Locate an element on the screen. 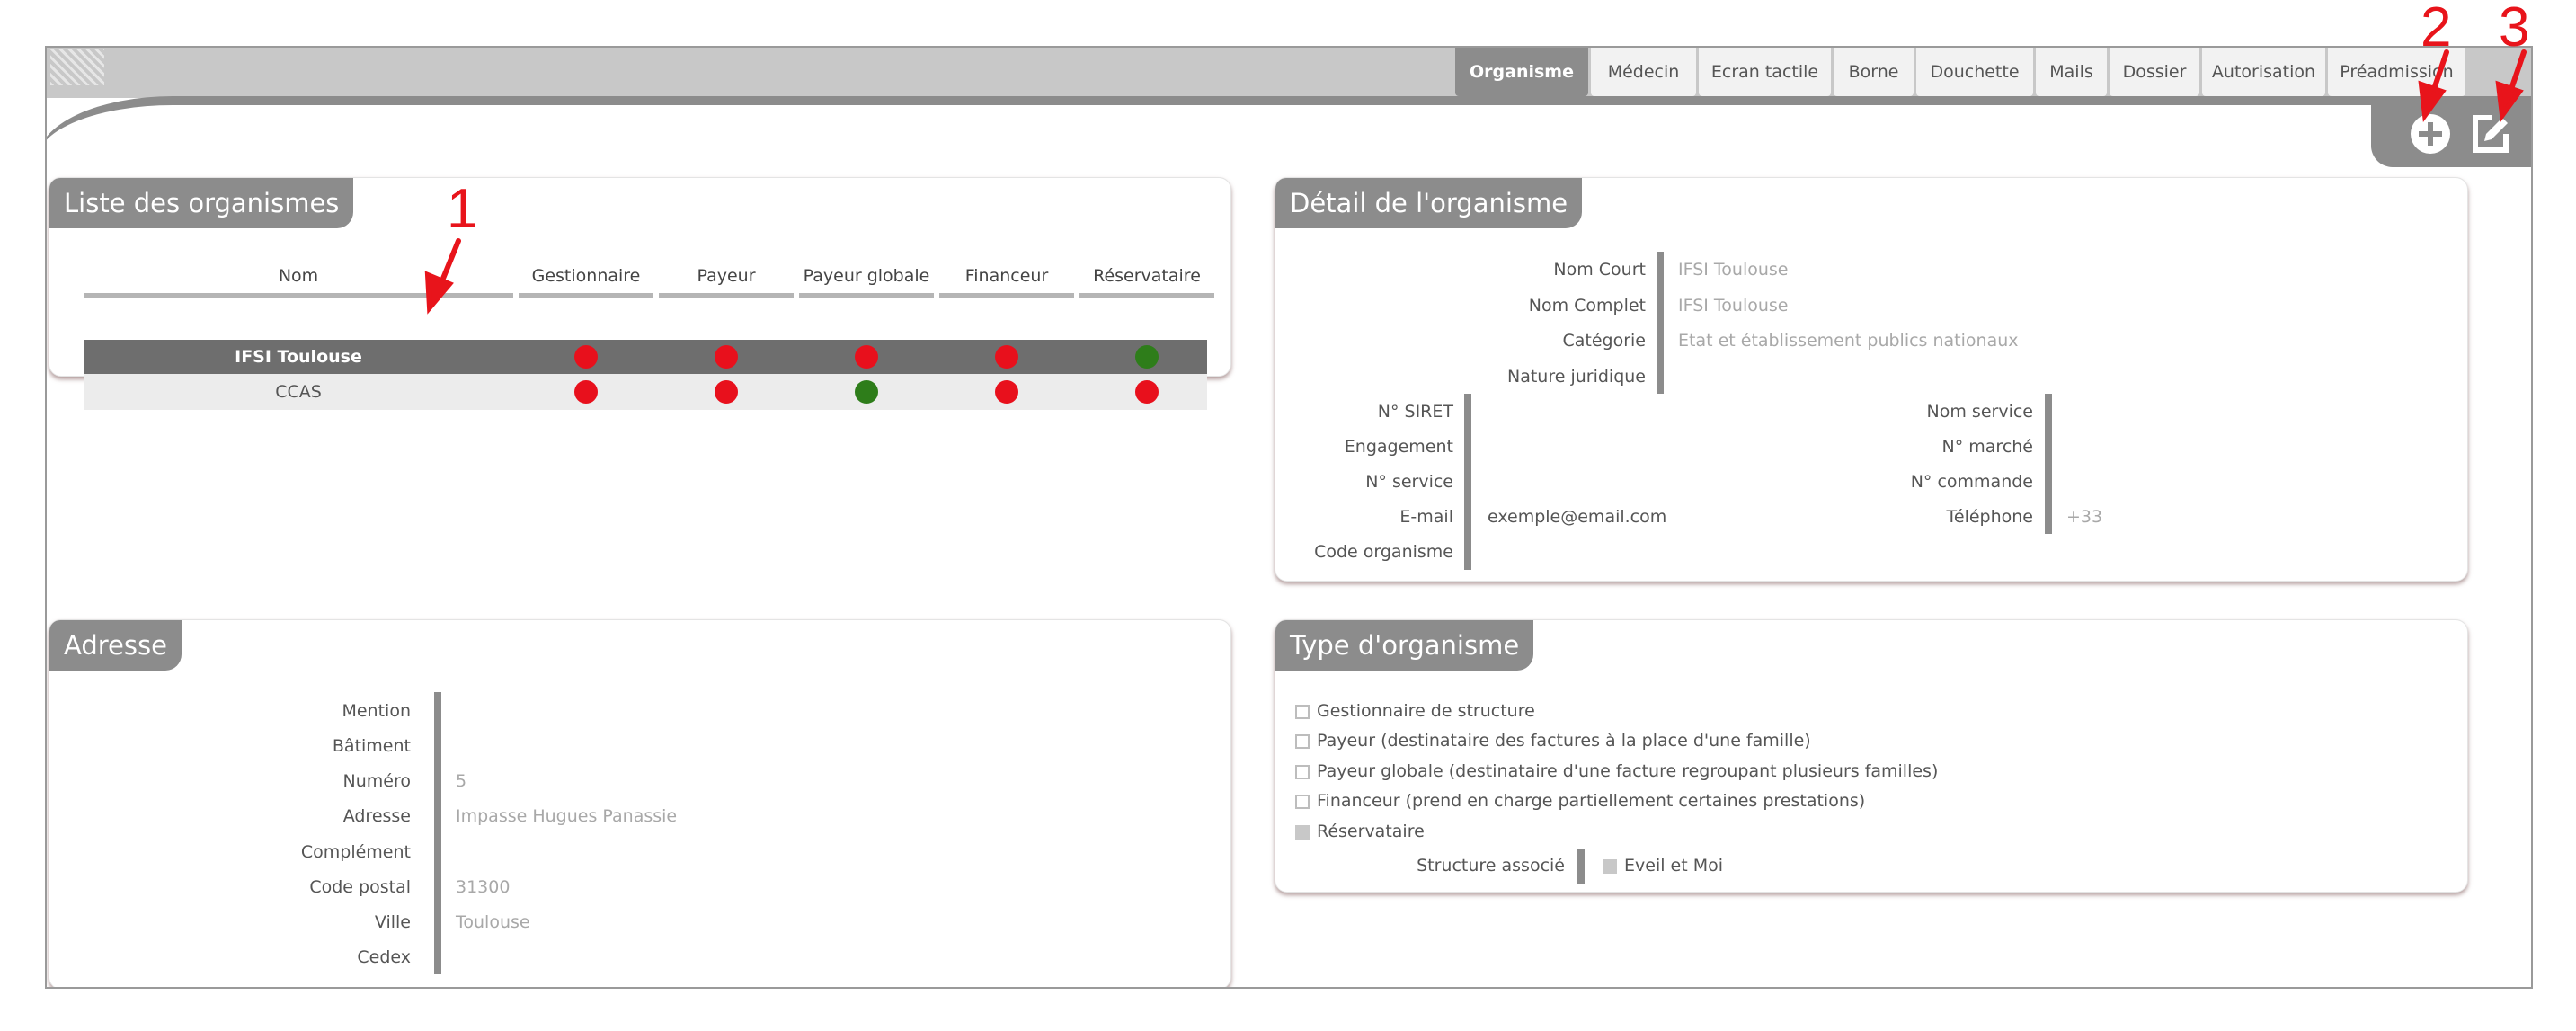 The image size is (2576, 1031). telephone-field: +33 is located at coordinates (2084, 517).